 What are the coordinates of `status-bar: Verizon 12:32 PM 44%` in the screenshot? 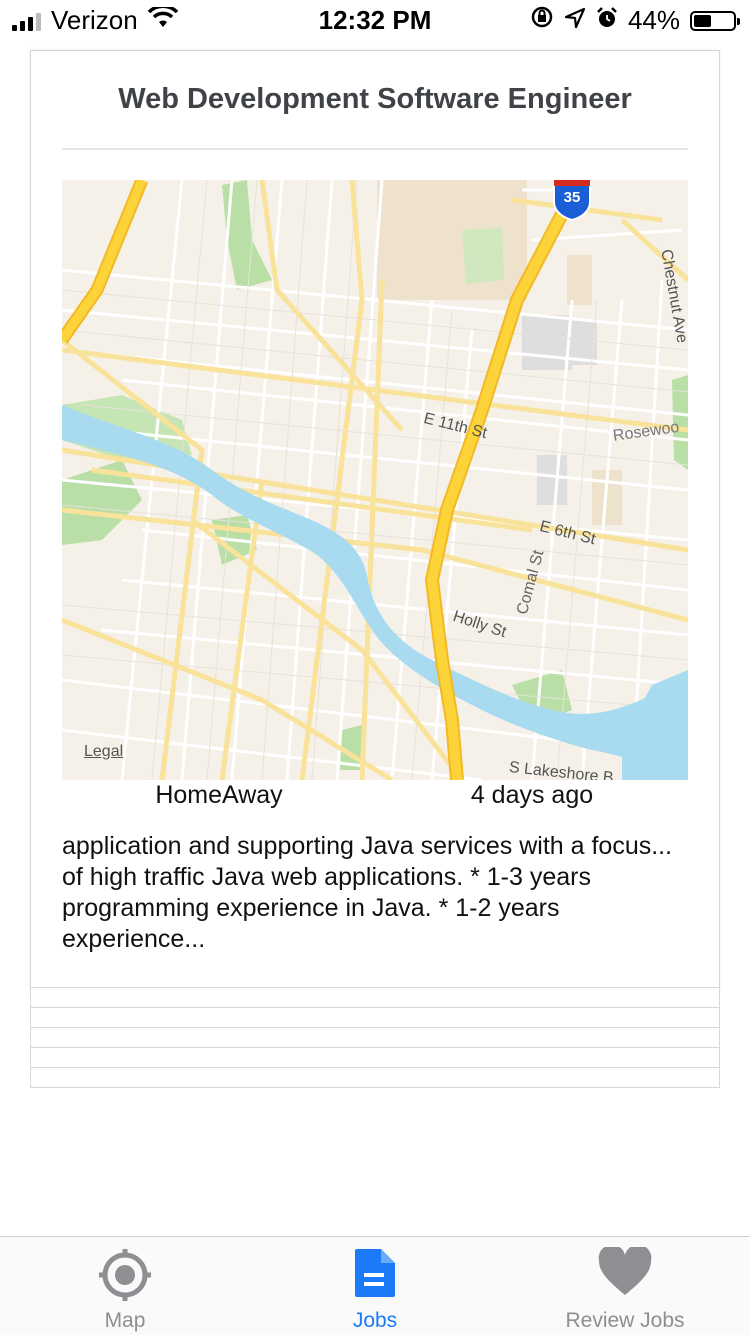 It's located at (375, 20).